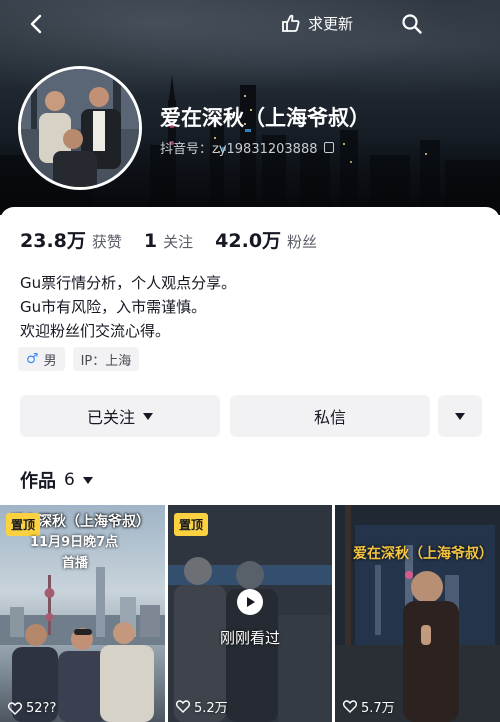 This screenshot has width=500, height=722. What do you see at coordinates (53, 241) in the screenshot?
I see `likes-count: 23.8万` at bounding box center [53, 241].